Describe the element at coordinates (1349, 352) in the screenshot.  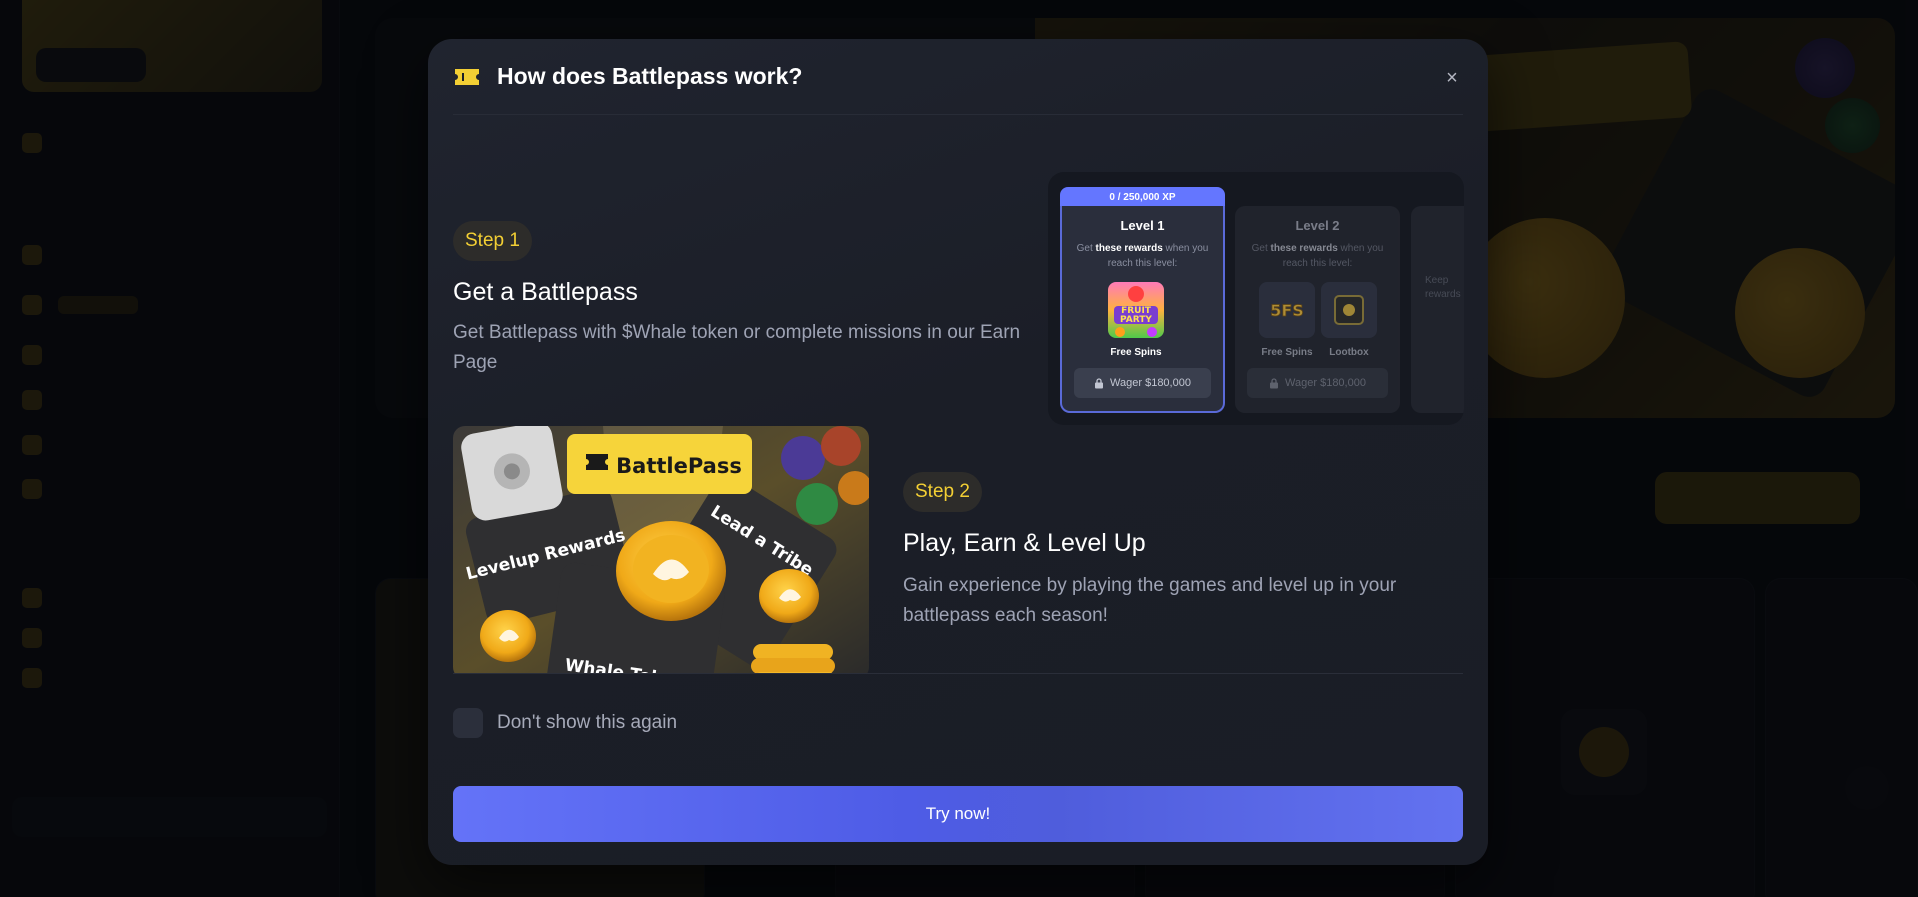
I see `reward-label: Lootbox` at that location.